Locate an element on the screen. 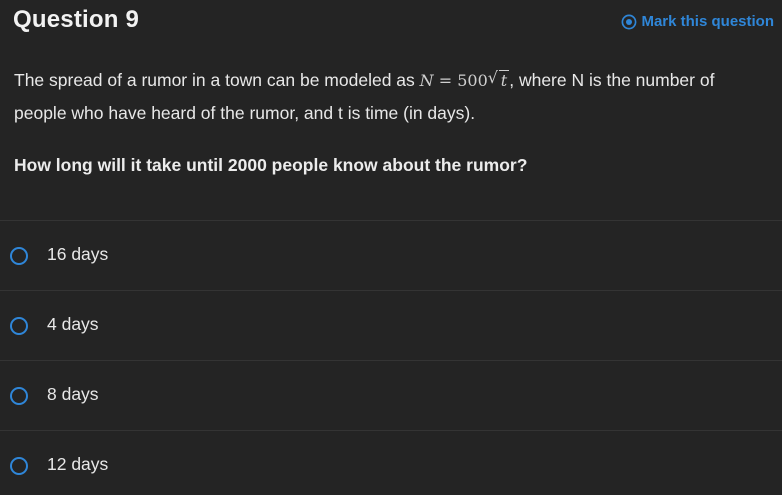  formula-coef: 500 is located at coordinates (472, 80).